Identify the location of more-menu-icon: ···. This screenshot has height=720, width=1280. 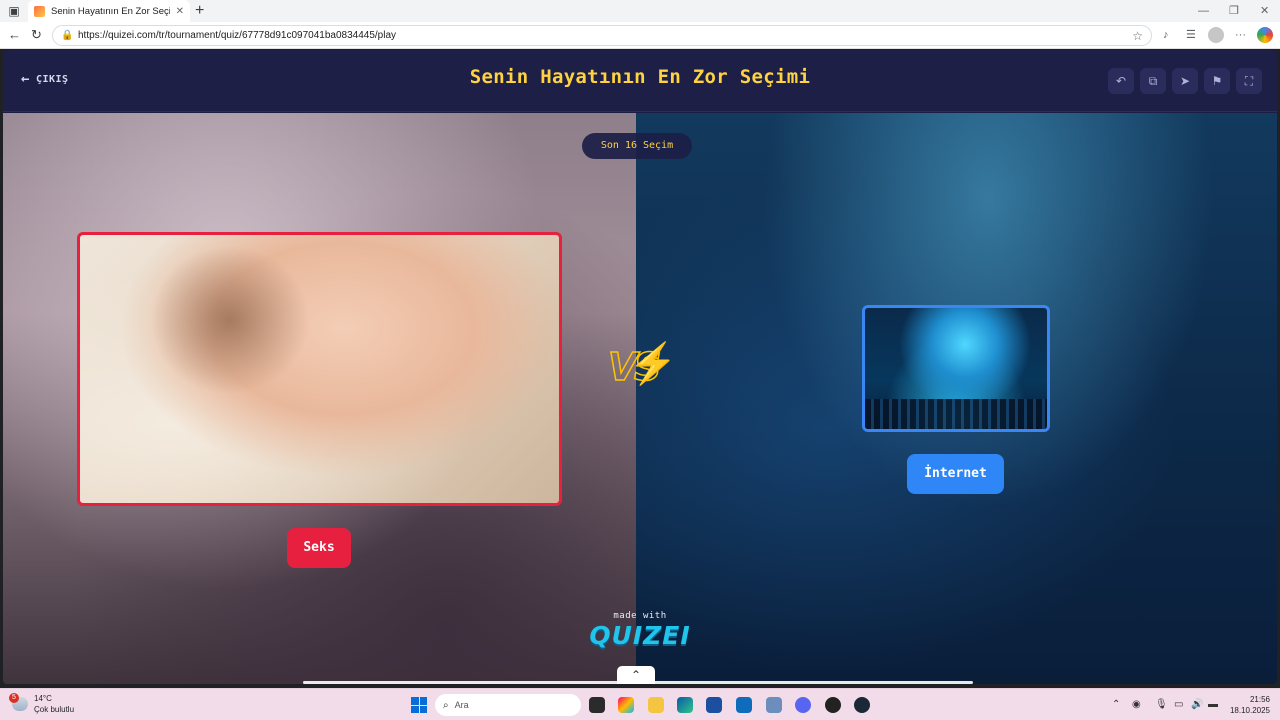
(1240, 35).